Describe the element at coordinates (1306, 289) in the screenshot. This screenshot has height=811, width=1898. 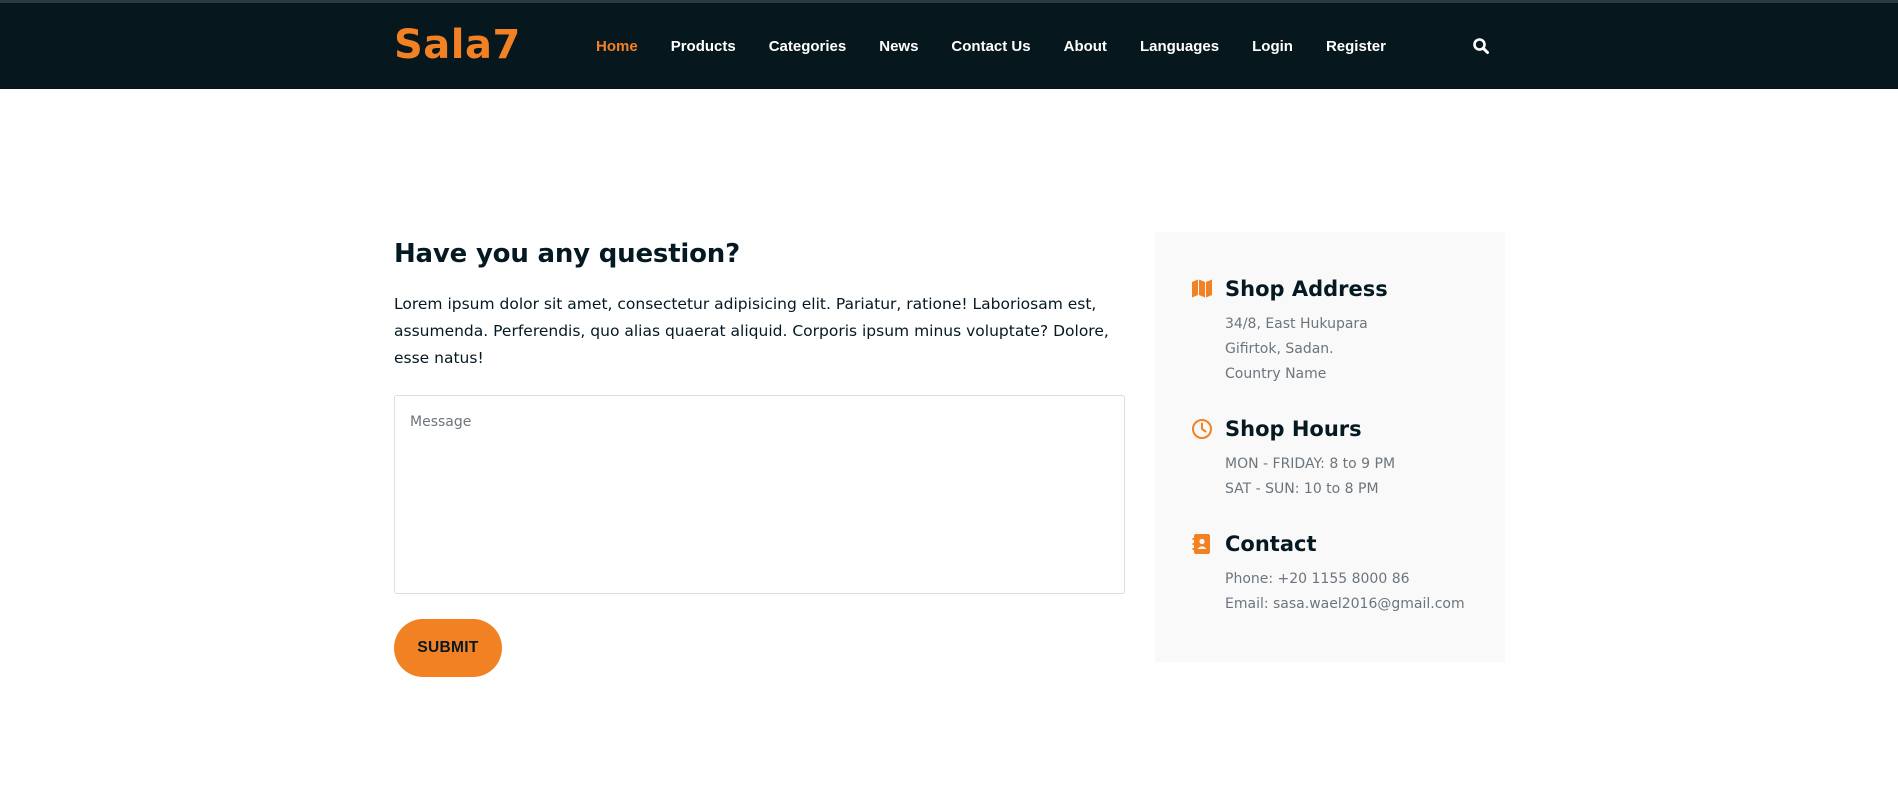
I see `shop-address-title: Shop Address` at that location.